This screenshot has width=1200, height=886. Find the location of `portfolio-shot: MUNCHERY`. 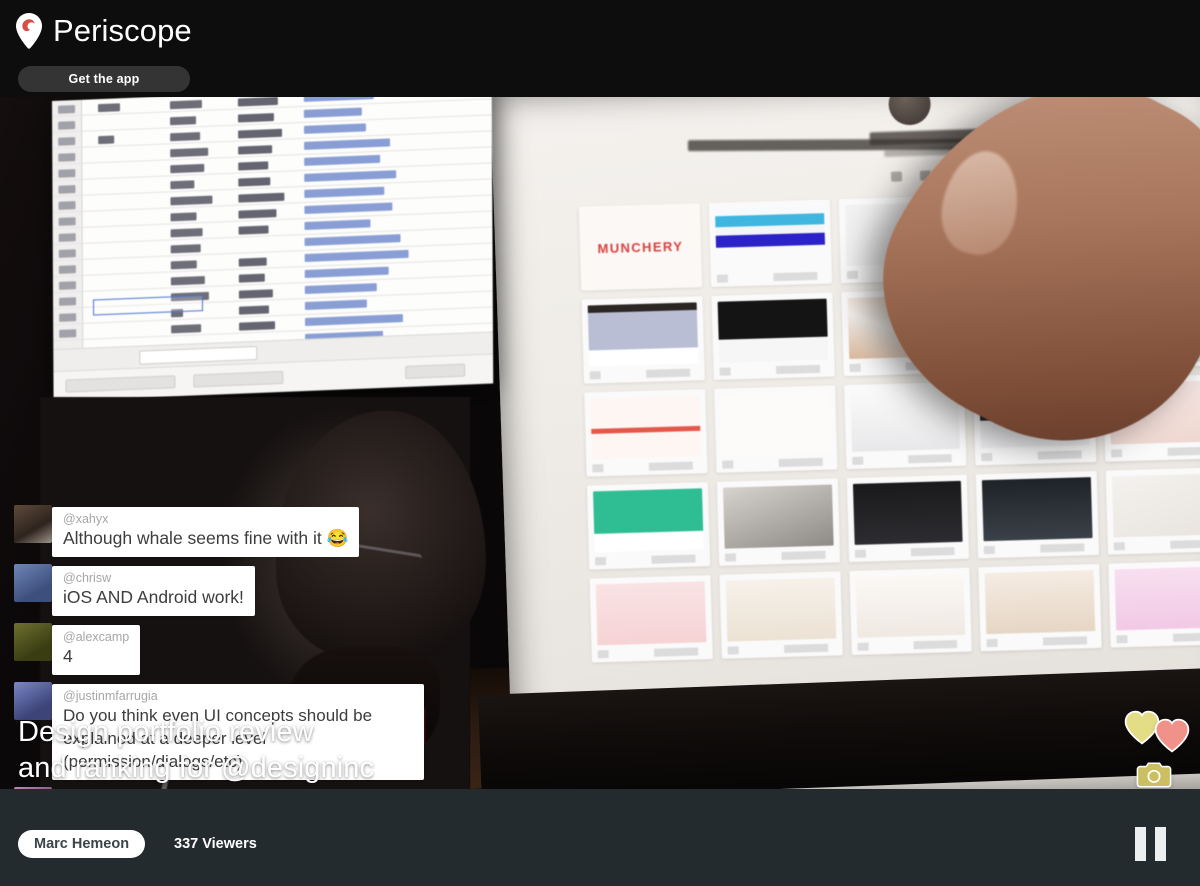

portfolio-shot: MUNCHERY is located at coordinates (640, 247).